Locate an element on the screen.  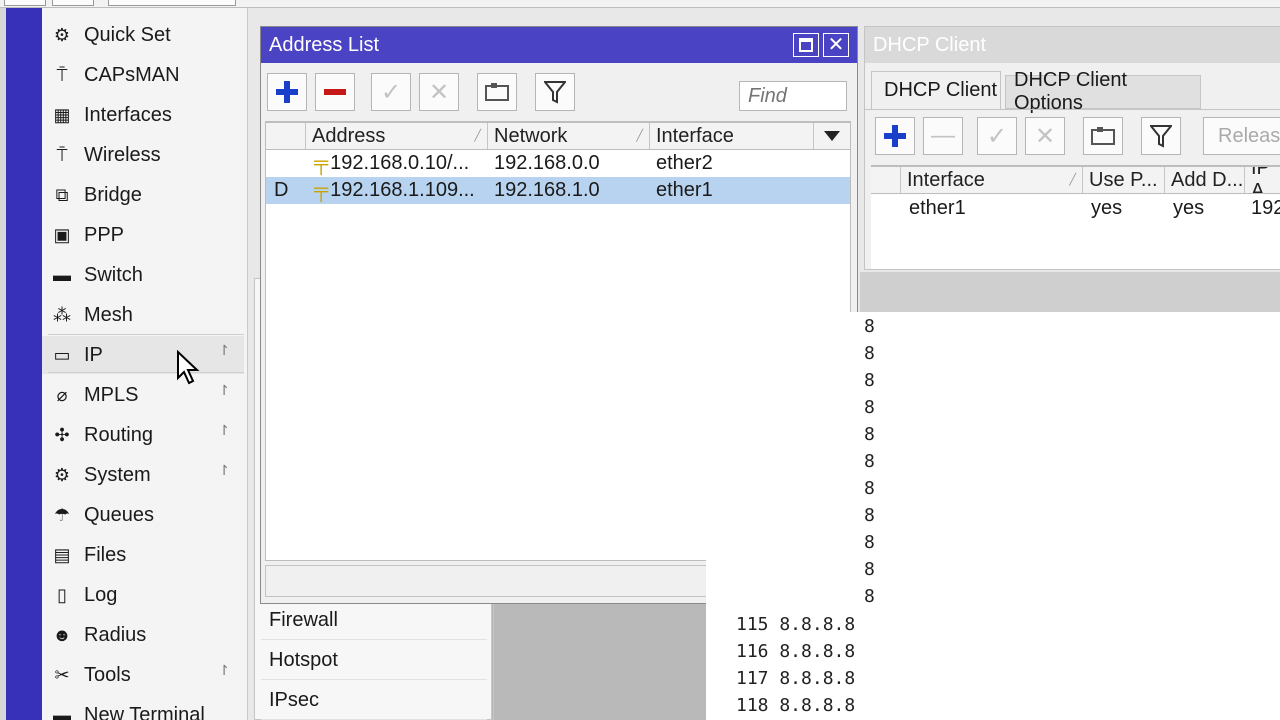
sidebar-item-new-terminal: ▬ New Terminal is located at coordinates (143, 708).